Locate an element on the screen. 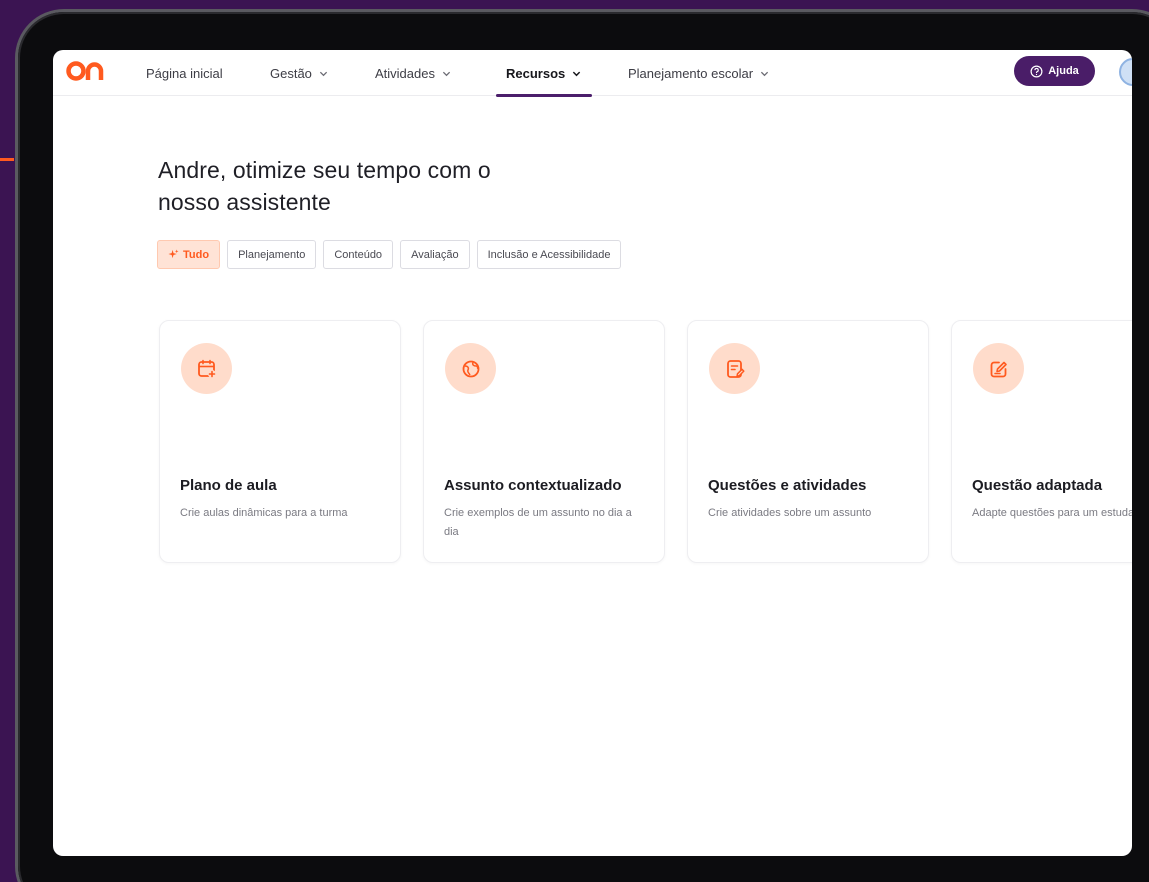 Image resolution: width=1149 pixels, height=882 pixels. filter-chip-planejamento: Planejamento is located at coordinates (272, 254).